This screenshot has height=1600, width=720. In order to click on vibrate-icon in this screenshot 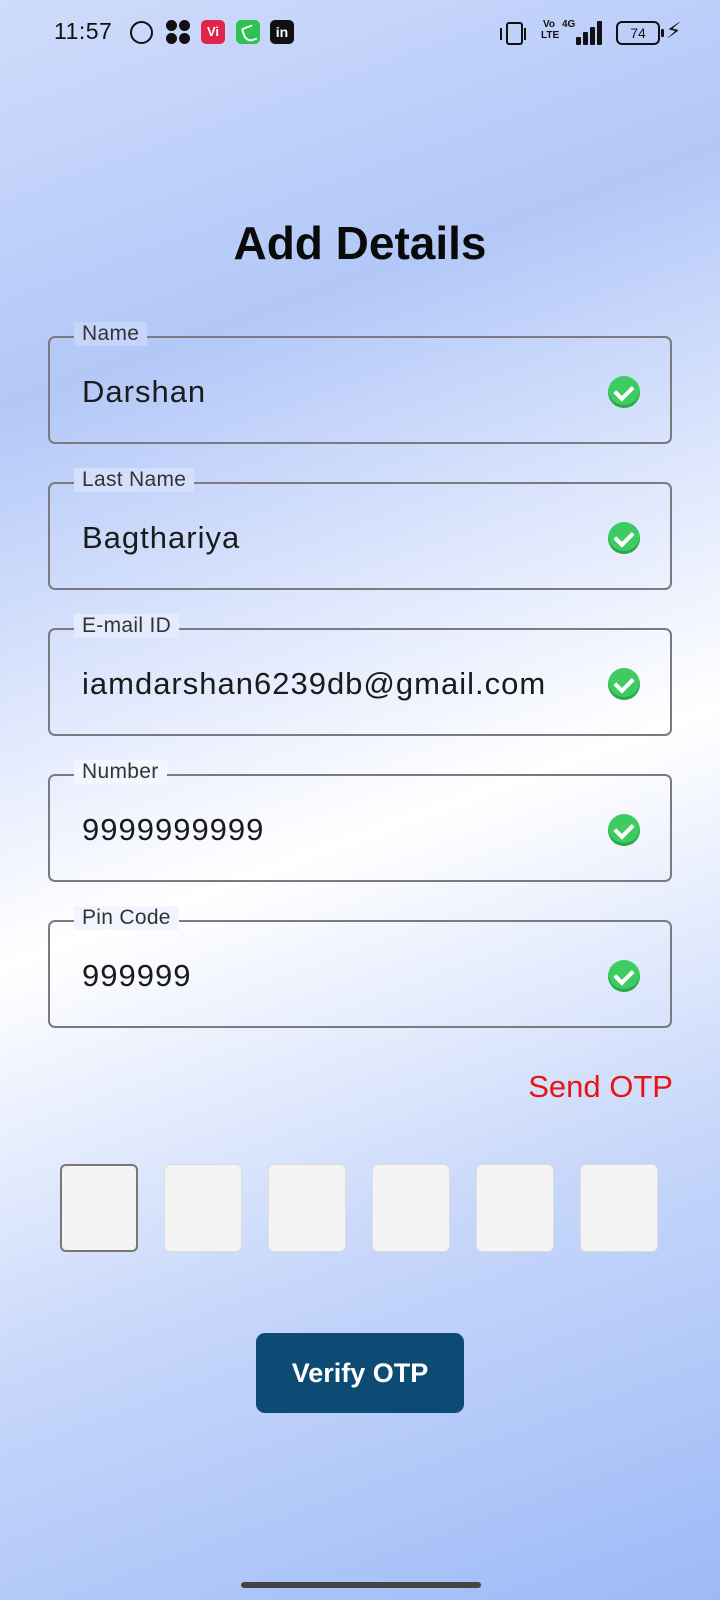, I will do `click(513, 33)`.